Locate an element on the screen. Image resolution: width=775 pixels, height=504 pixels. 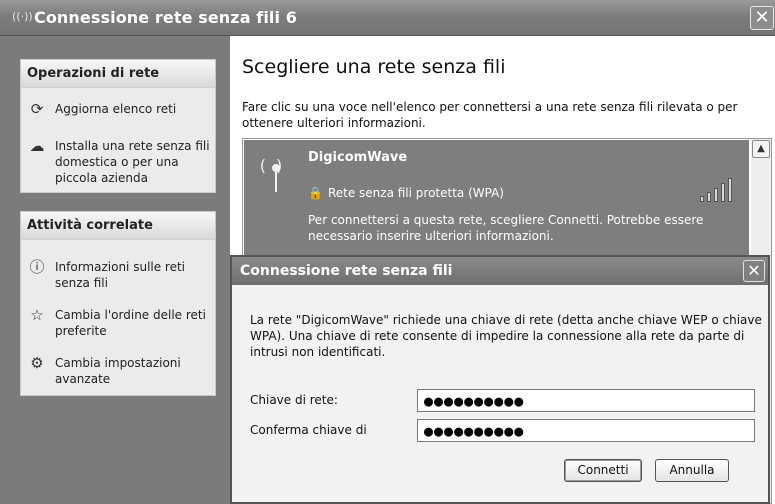
advanced-settings-label: Cambia impostazioni avanzate is located at coordinates (118, 371).